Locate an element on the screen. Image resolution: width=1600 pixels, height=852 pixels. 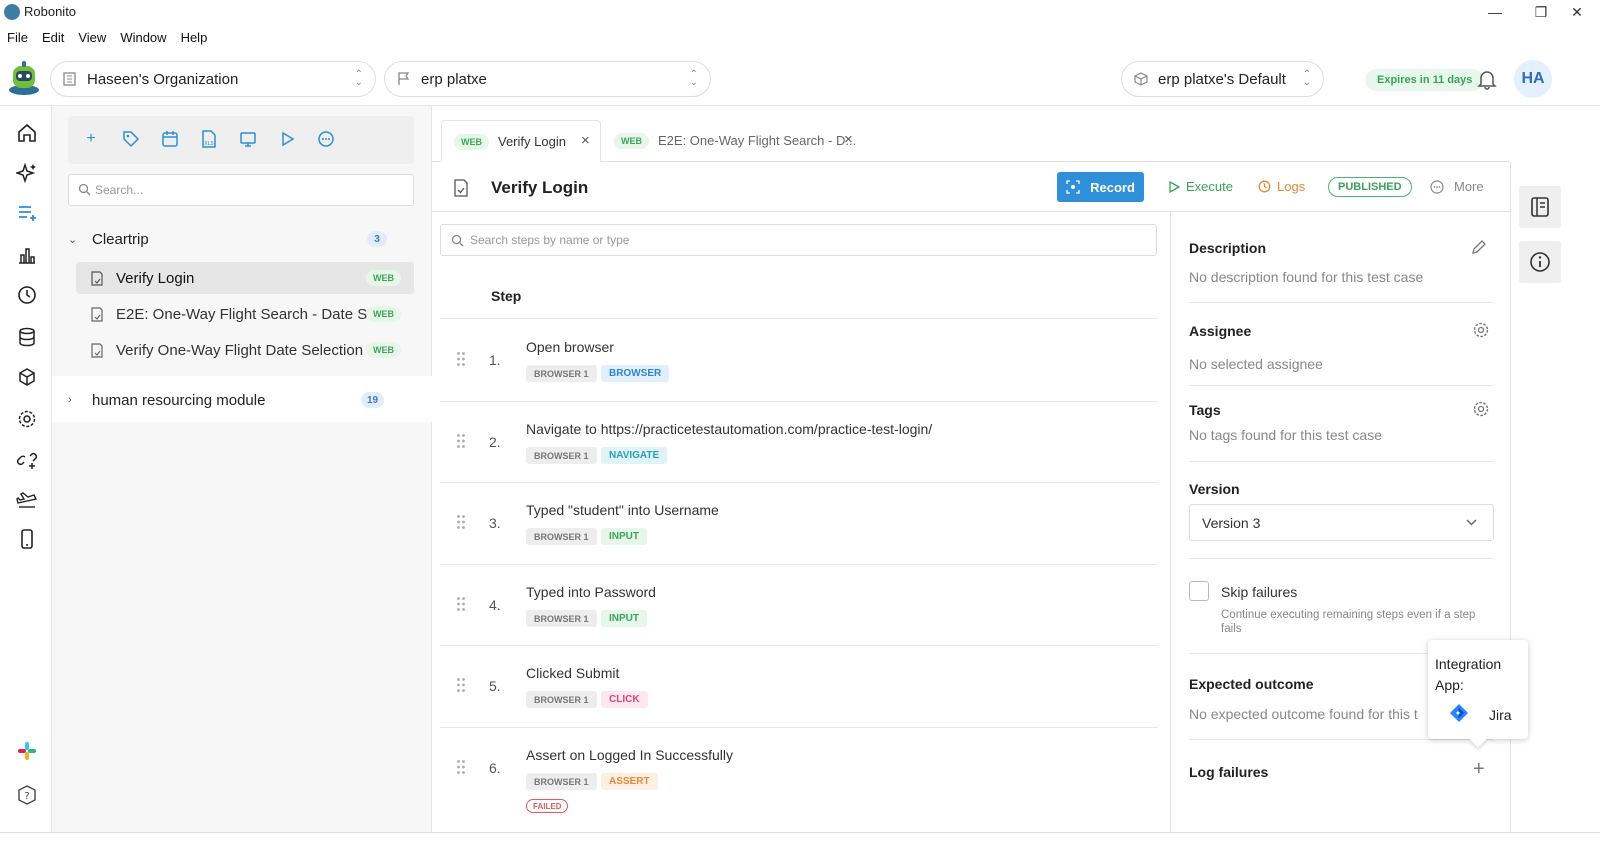
more-button: More is located at coordinates (1457, 186).